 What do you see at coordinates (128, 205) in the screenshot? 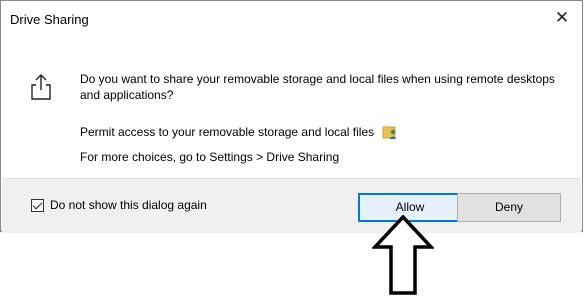
I see `dont-show-again-label: Do not show this dialog again` at bounding box center [128, 205].